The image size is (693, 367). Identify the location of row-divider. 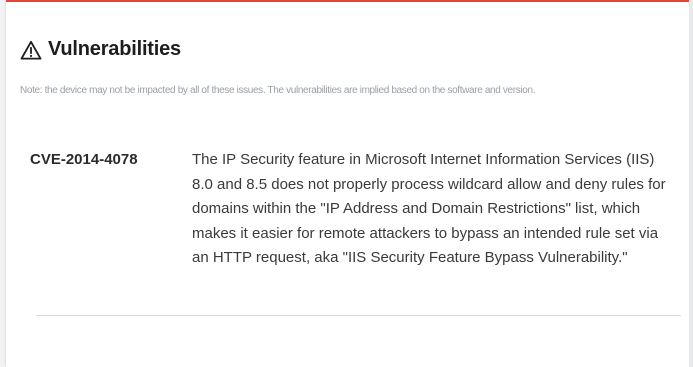
(358, 315).